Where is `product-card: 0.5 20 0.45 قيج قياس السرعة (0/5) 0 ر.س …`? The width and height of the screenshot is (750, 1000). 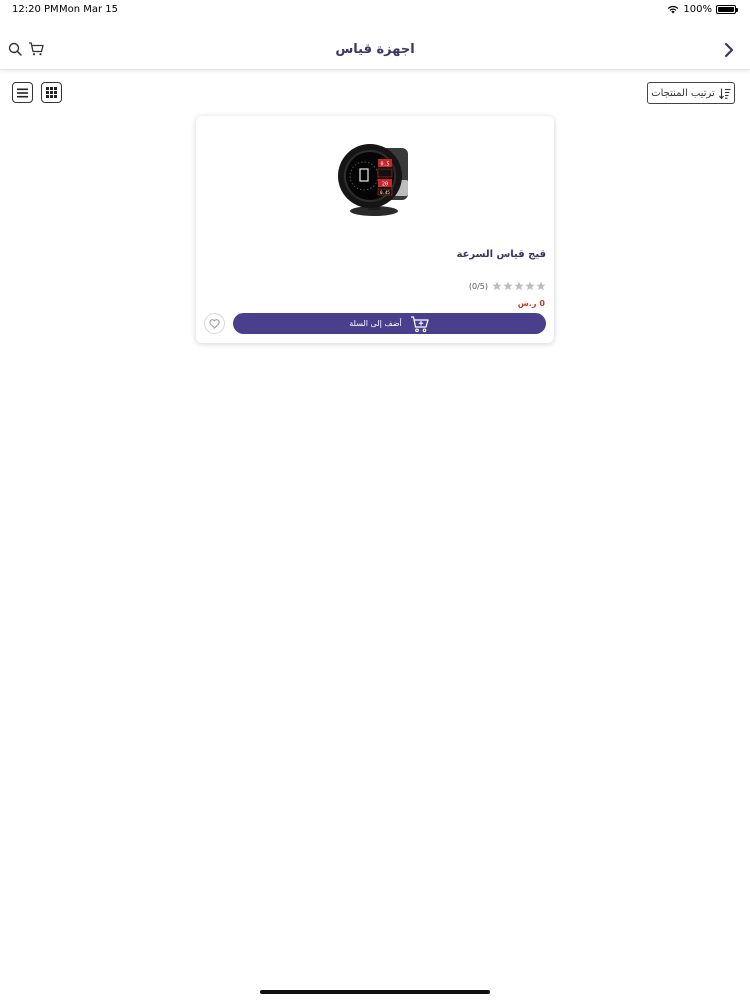 product-card: 0.5 20 0.45 قيج قياس السرعة (0/5) 0 ر.س … is located at coordinates (375, 229).